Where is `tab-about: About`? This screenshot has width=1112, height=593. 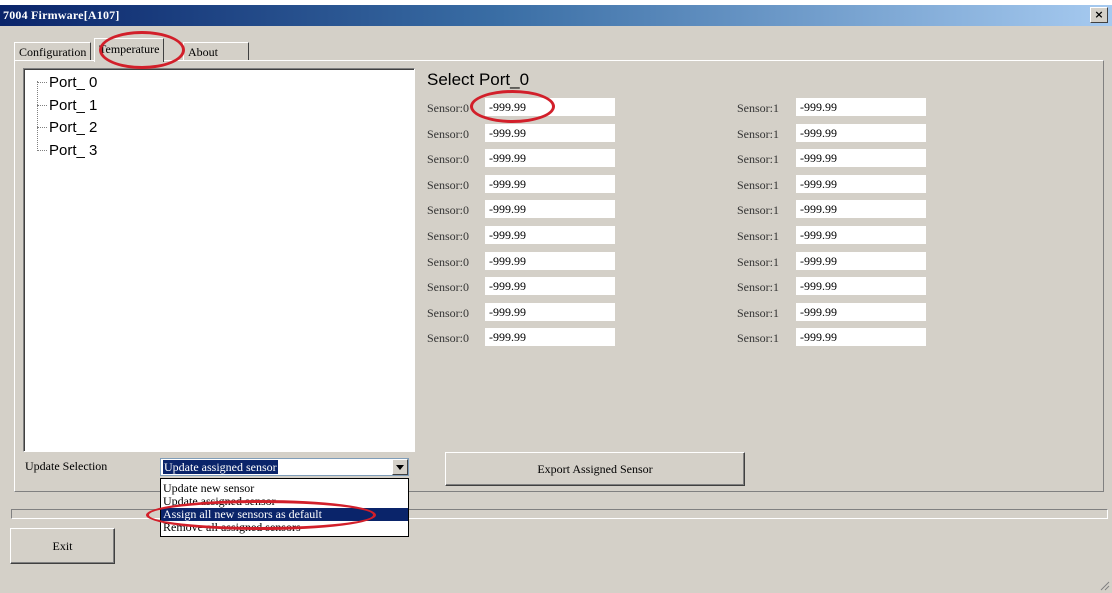 tab-about: About is located at coordinates (216, 51).